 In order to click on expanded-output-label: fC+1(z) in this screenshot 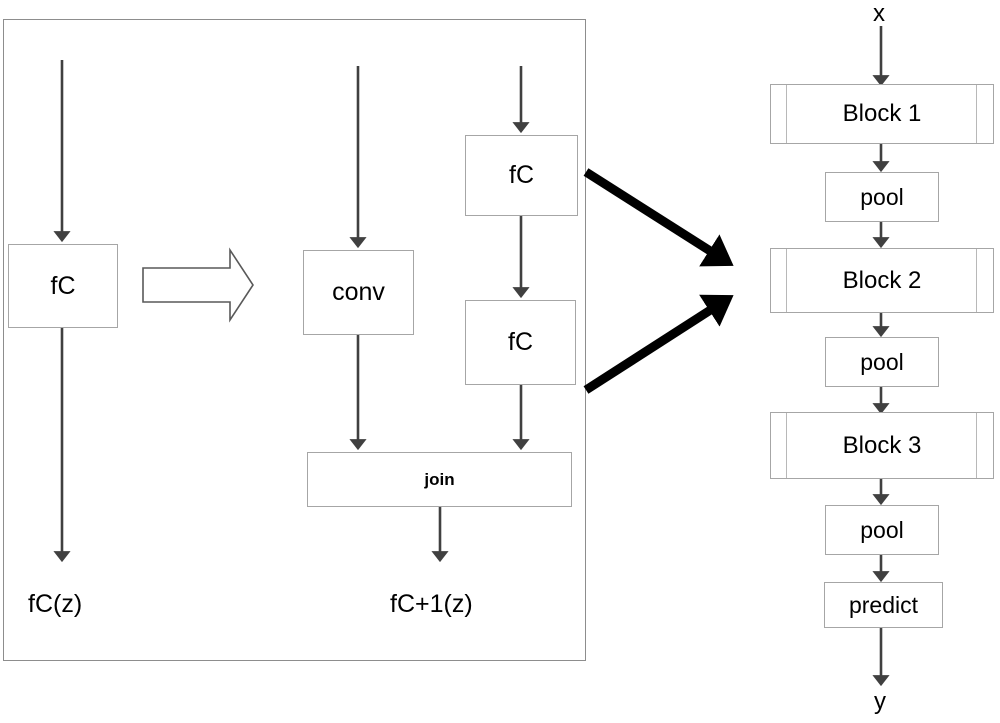, I will do `click(431, 604)`.